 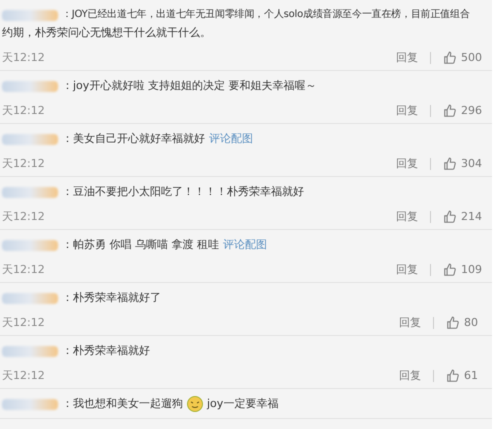 What do you see at coordinates (122, 404) in the screenshot?
I see `comment-text: ：我也想和美女一起遛狗` at bounding box center [122, 404].